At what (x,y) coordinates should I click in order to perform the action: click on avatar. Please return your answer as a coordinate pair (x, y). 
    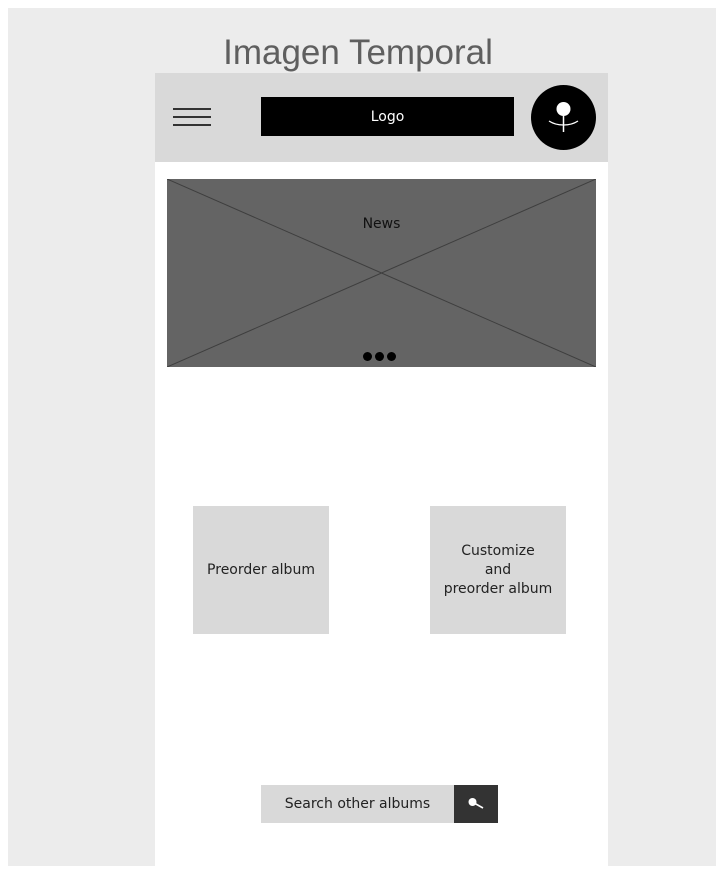
    Looking at the image, I should click on (563, 117).